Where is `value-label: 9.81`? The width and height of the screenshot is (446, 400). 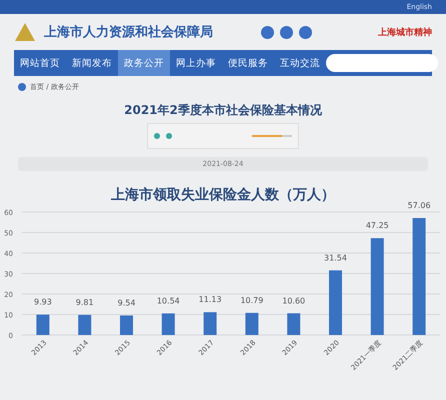
value-label: 9.81 is located at coordinates (85, 302).